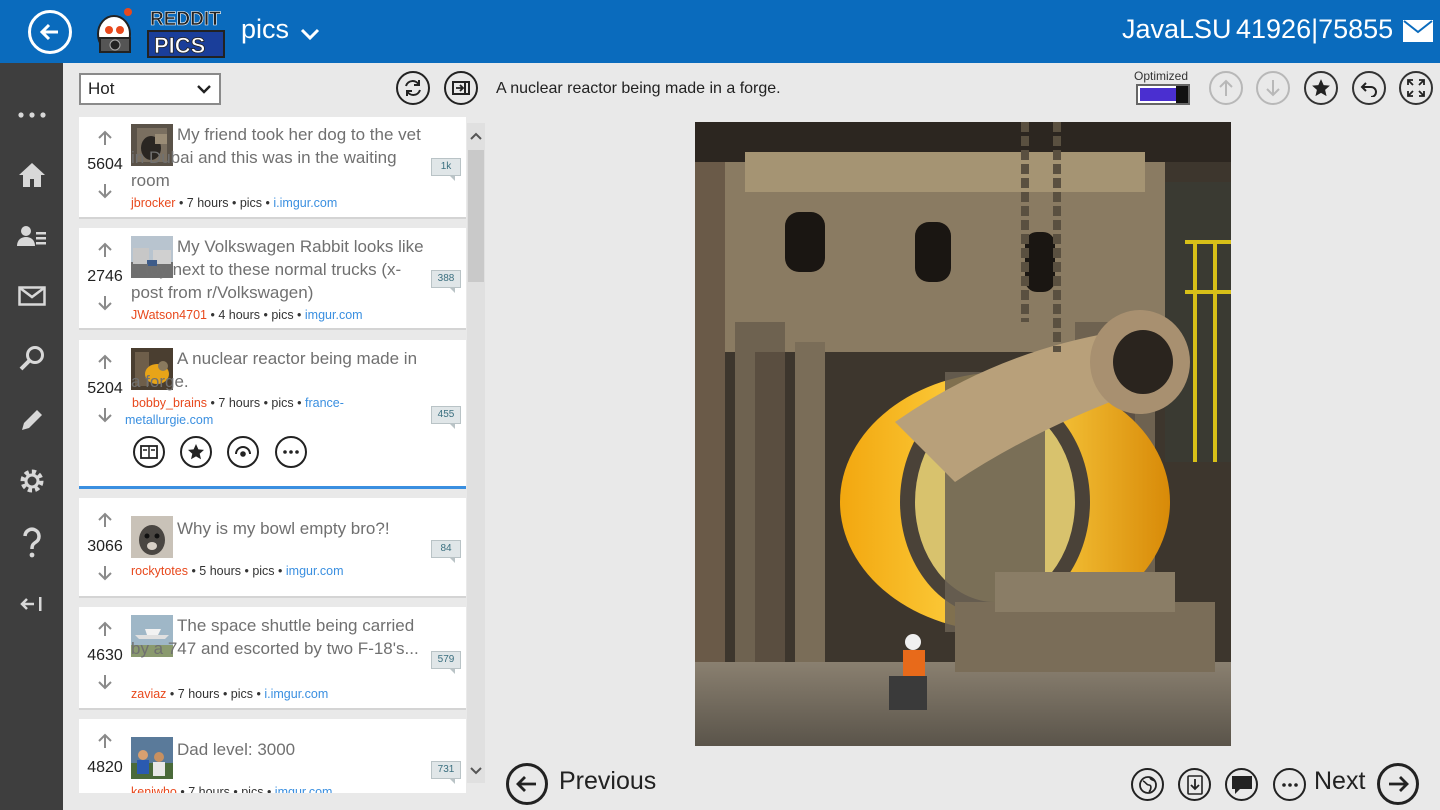 The width and height of the screenshot is (1440, 810). Describe the element at coordinates (1398, 784) in the screenshot. I see `next-button` at that location.